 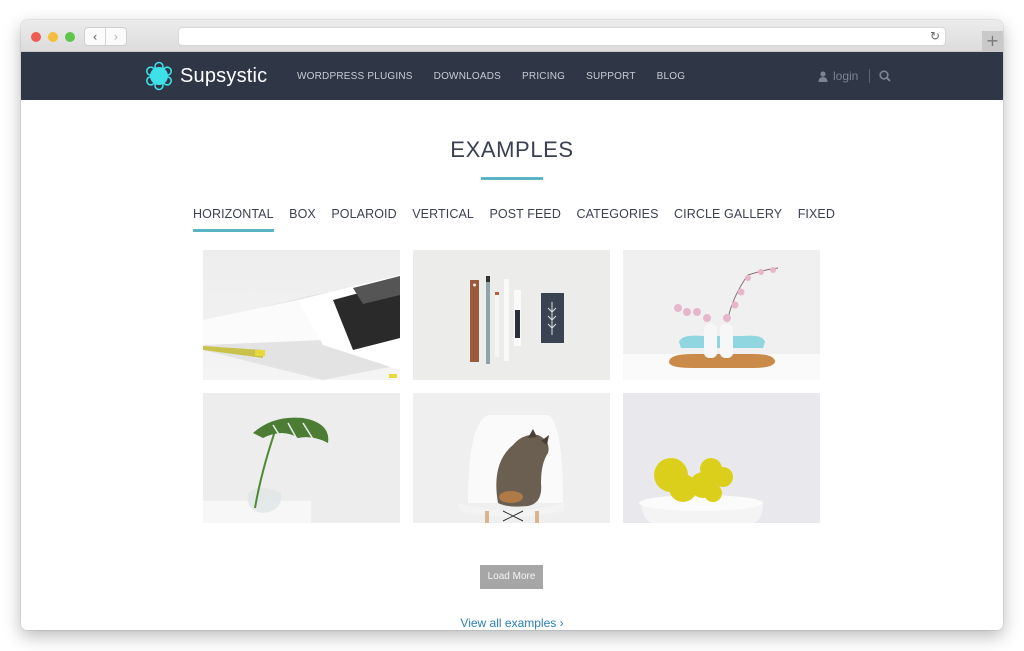 I want to click on tab-horizontal: HORIZONTAL, so click(x=233, y=219).